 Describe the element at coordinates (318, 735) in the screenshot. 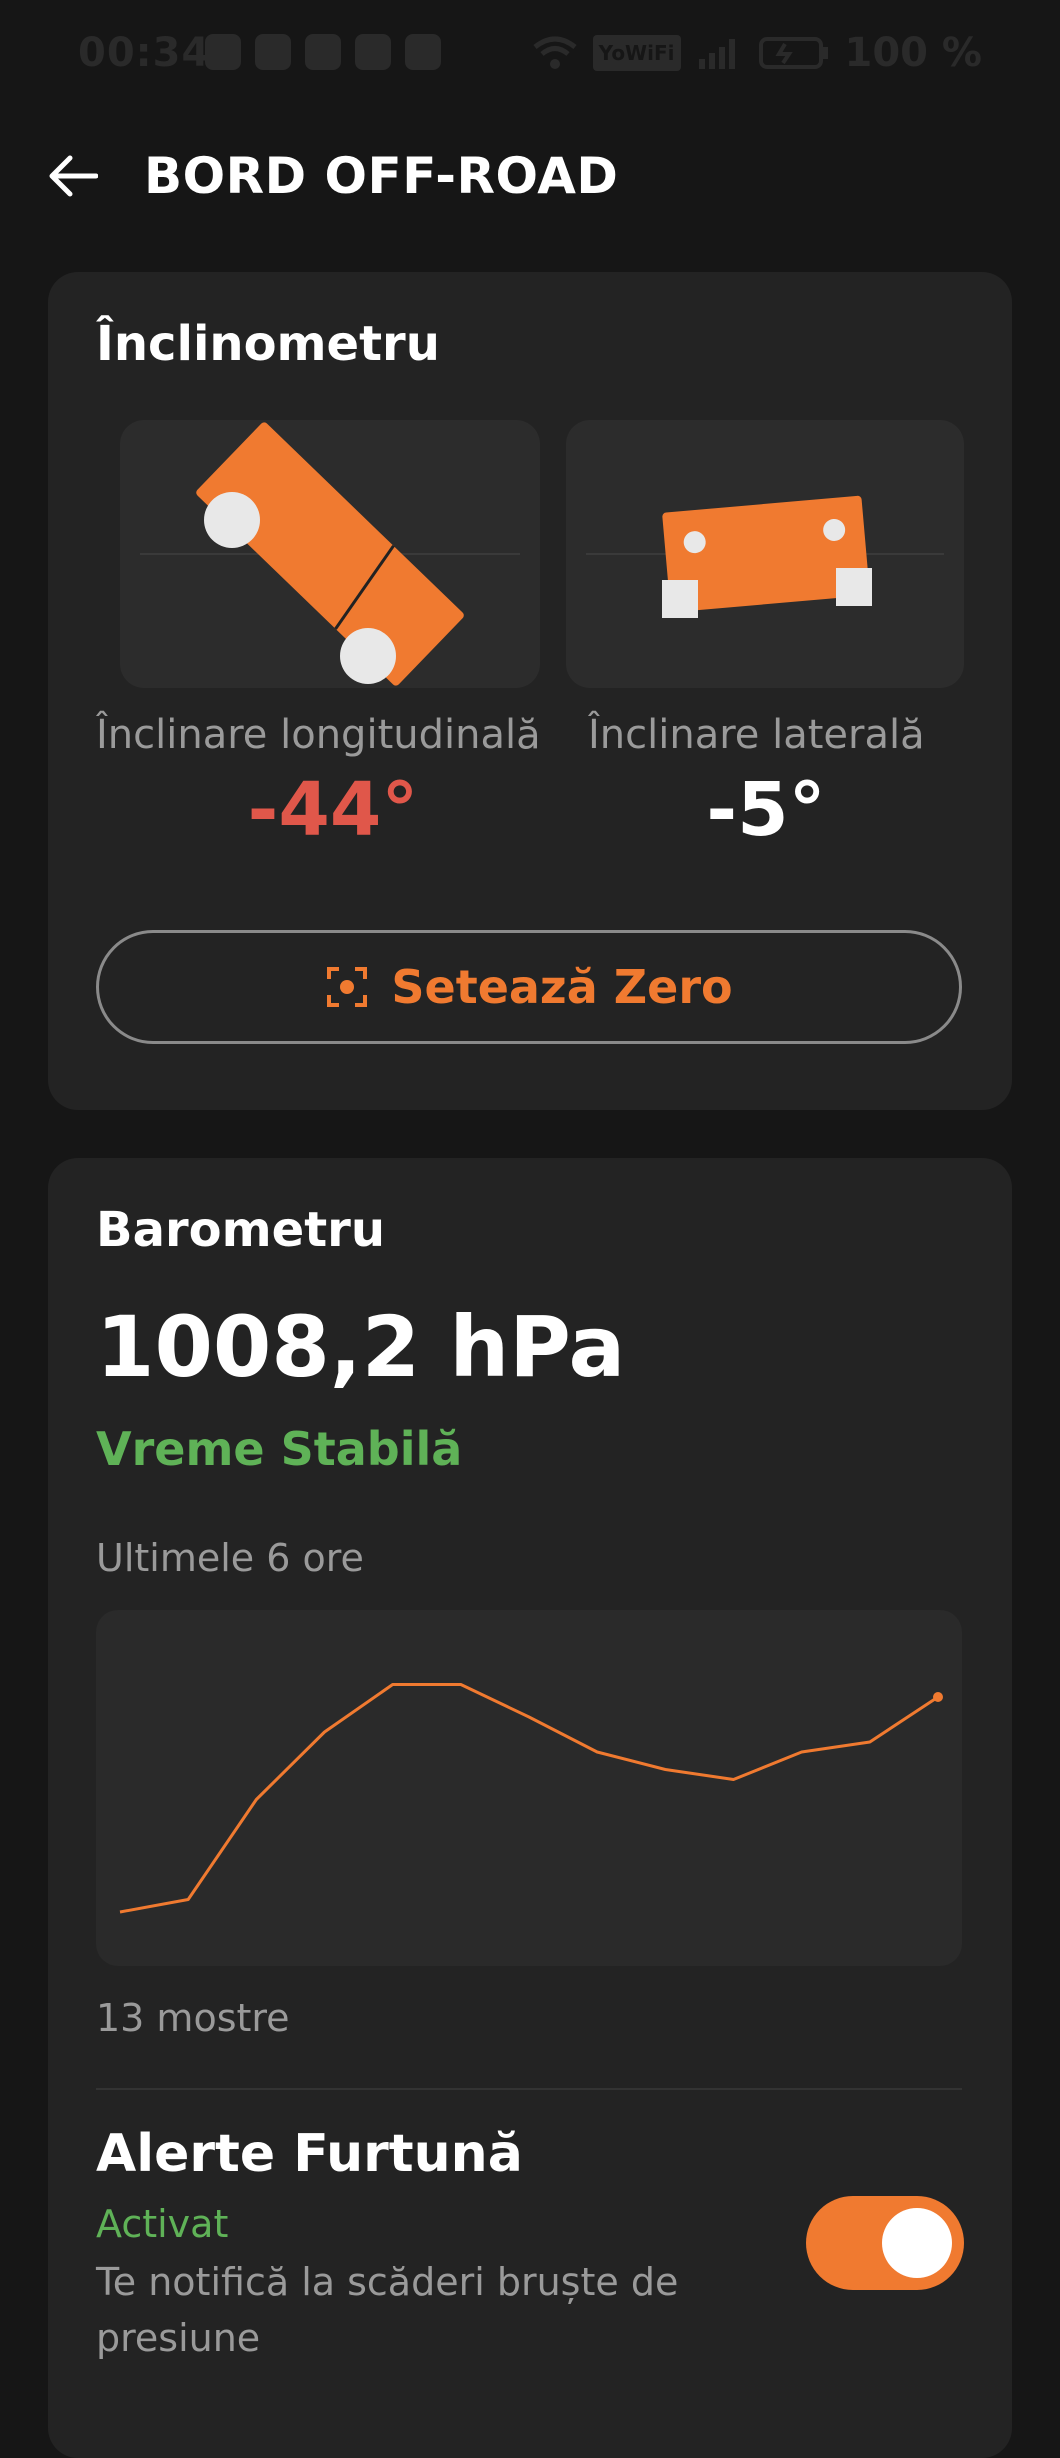

I see `pitch-label: Înclinare longitudinală` at that location.